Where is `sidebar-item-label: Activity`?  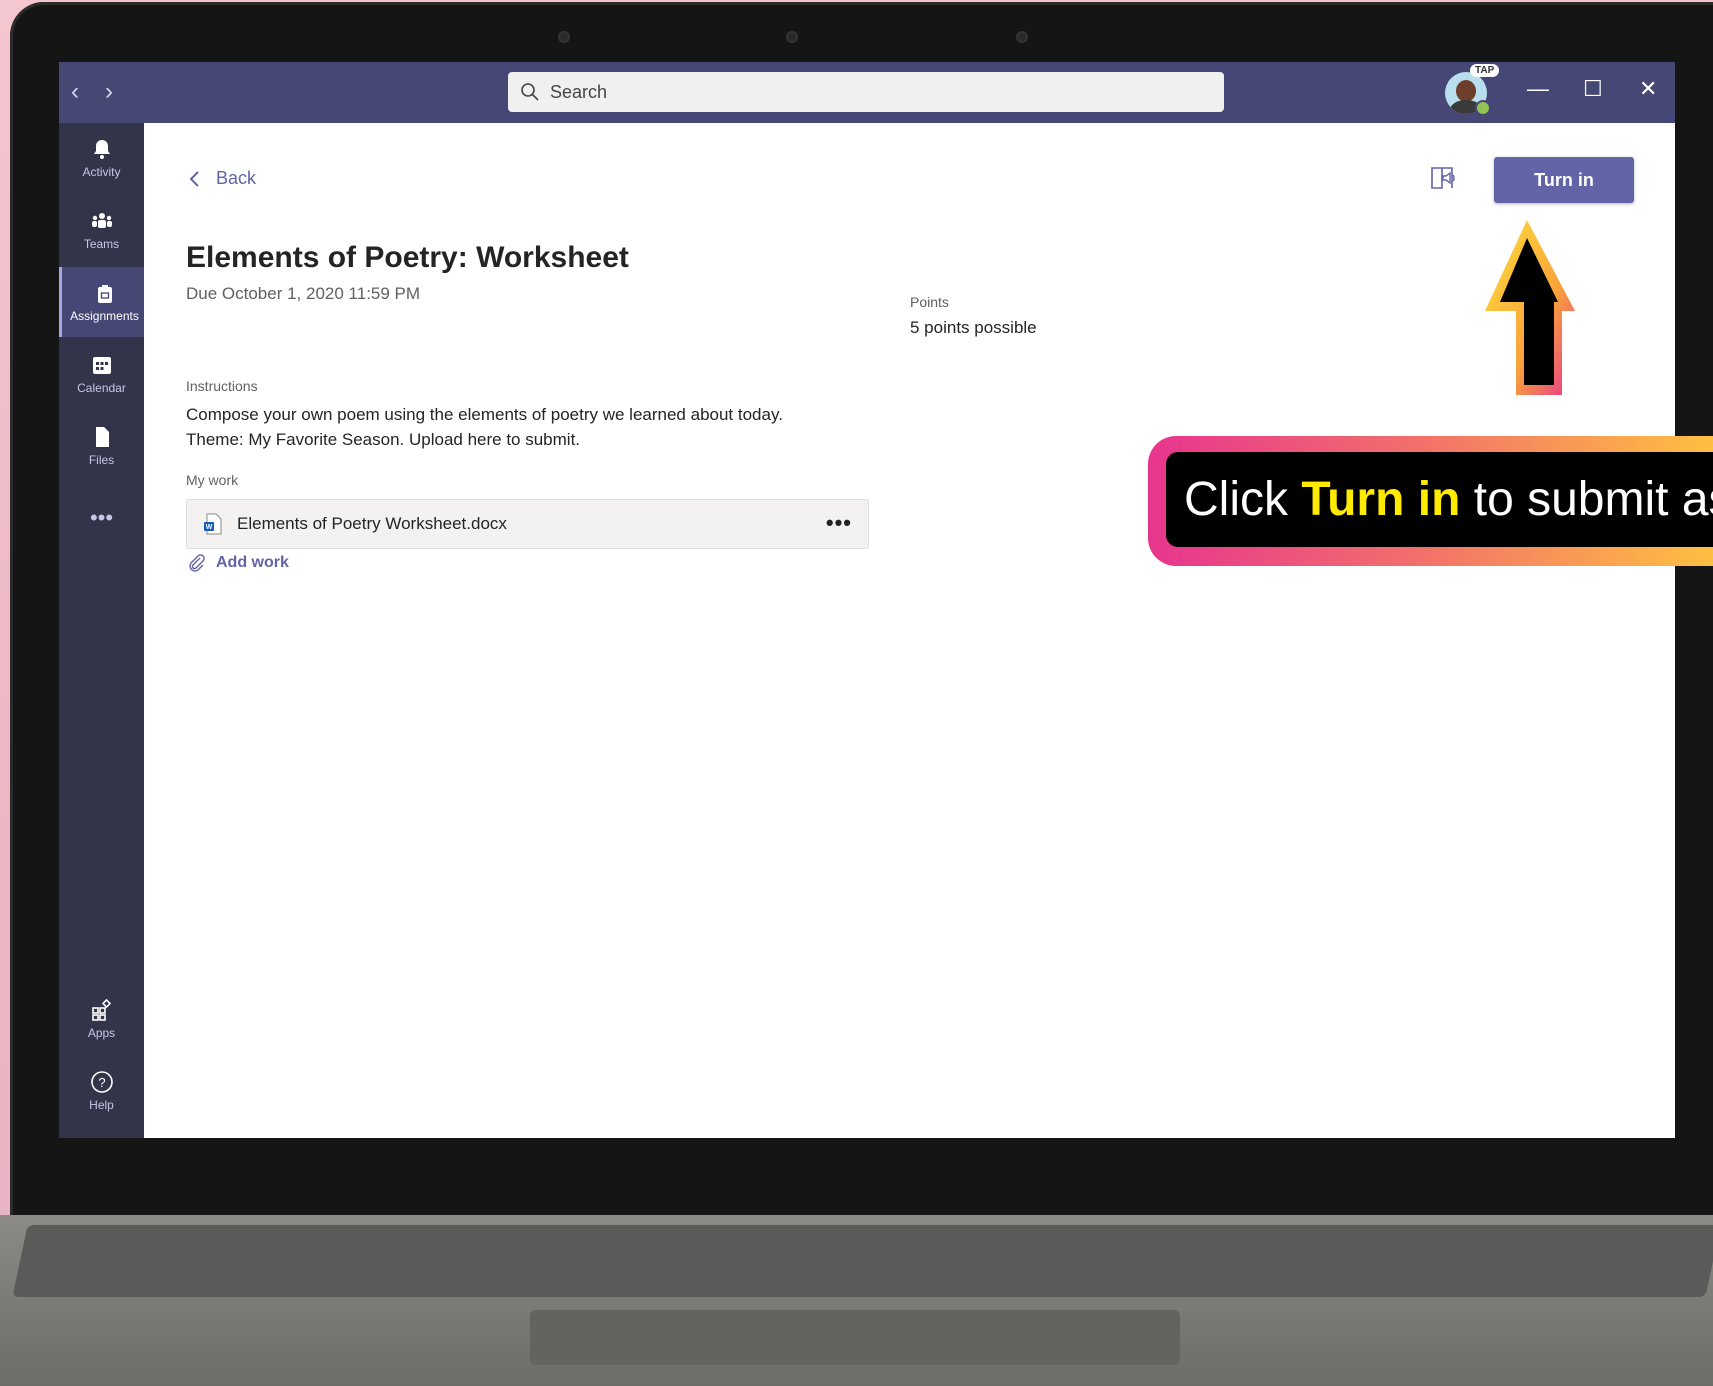 sidebar-item-label: Activity is located at coordinates (101, 172).